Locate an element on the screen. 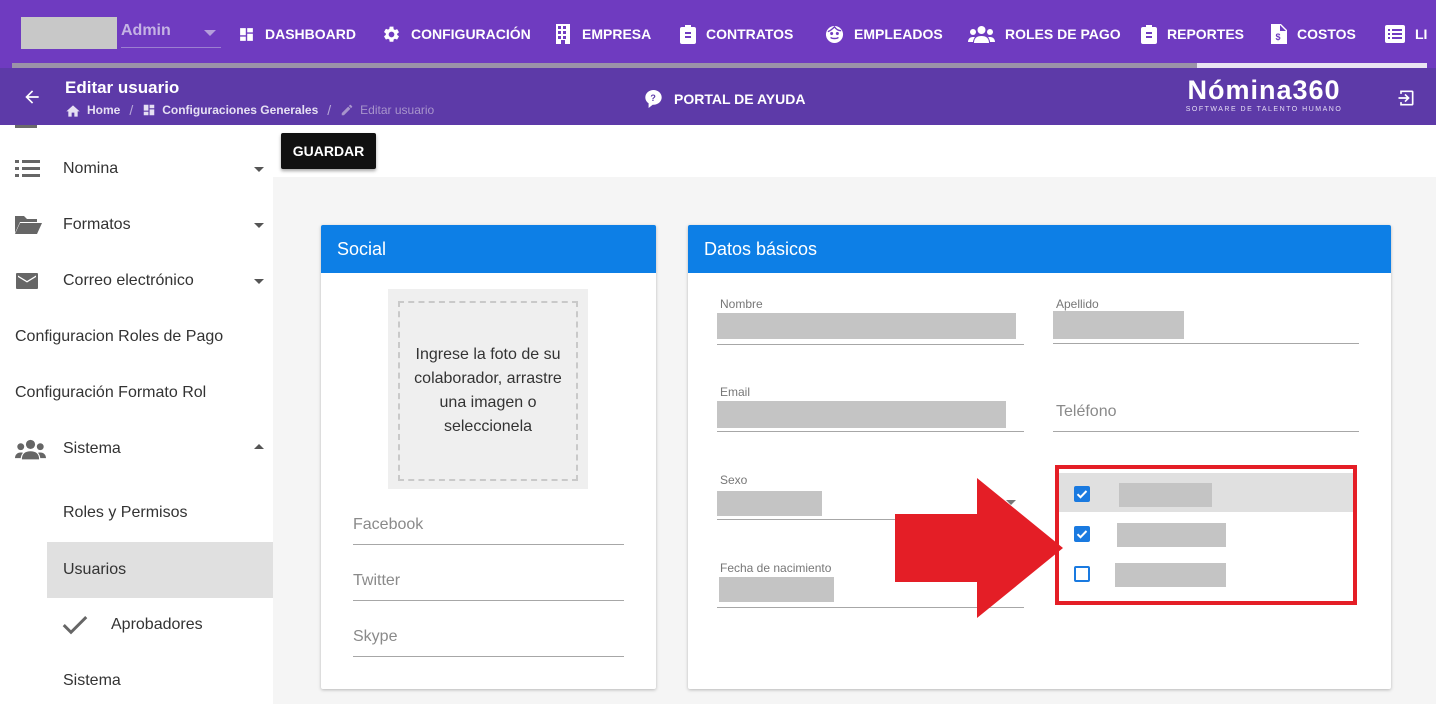  breadcrumb-home: Home is located at coordinates (92, 110).